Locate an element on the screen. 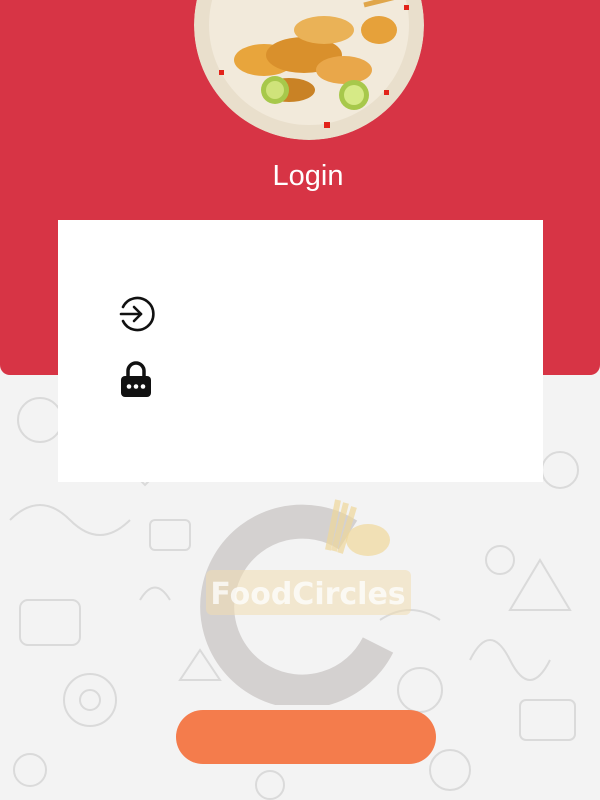 This screenshot has height=800, width=600. login-button is located at coordinates (306, 737).